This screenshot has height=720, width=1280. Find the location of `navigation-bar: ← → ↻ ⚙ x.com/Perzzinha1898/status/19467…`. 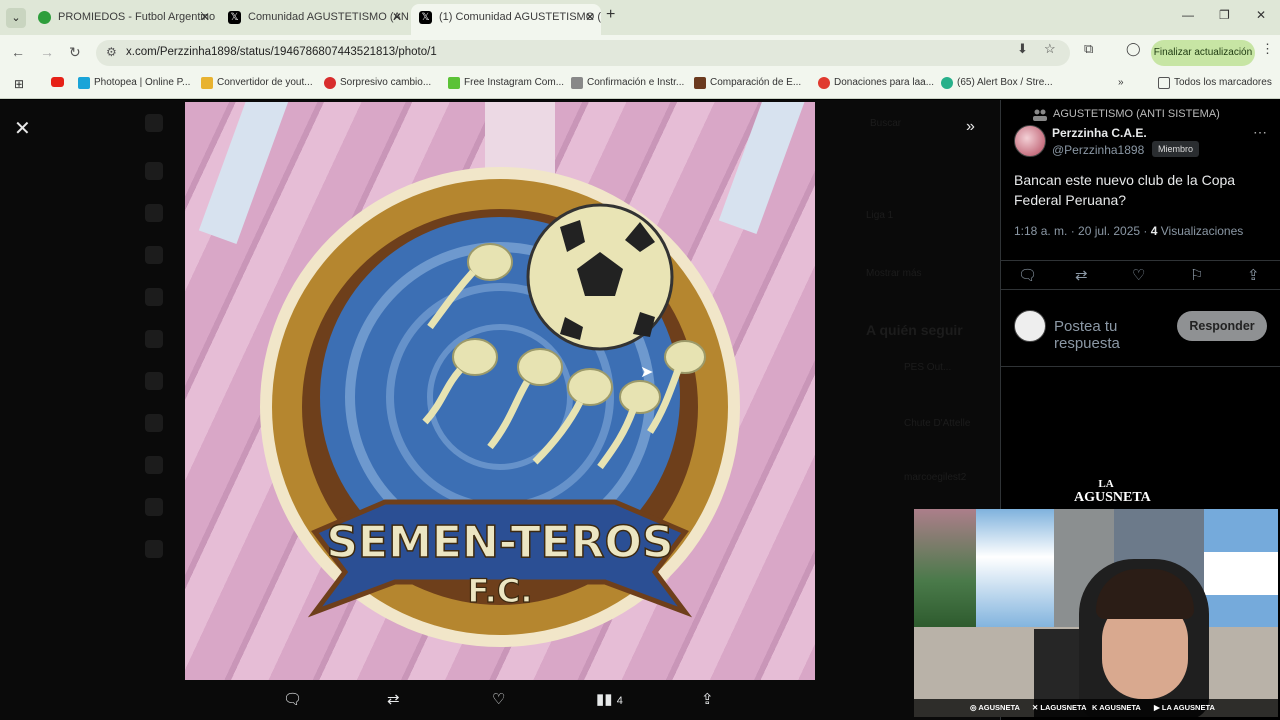

navigation-bar: ← → ↻ ⚙ x.com/Perzzinha1898/status/19467… is located at coordinates (640, 53).